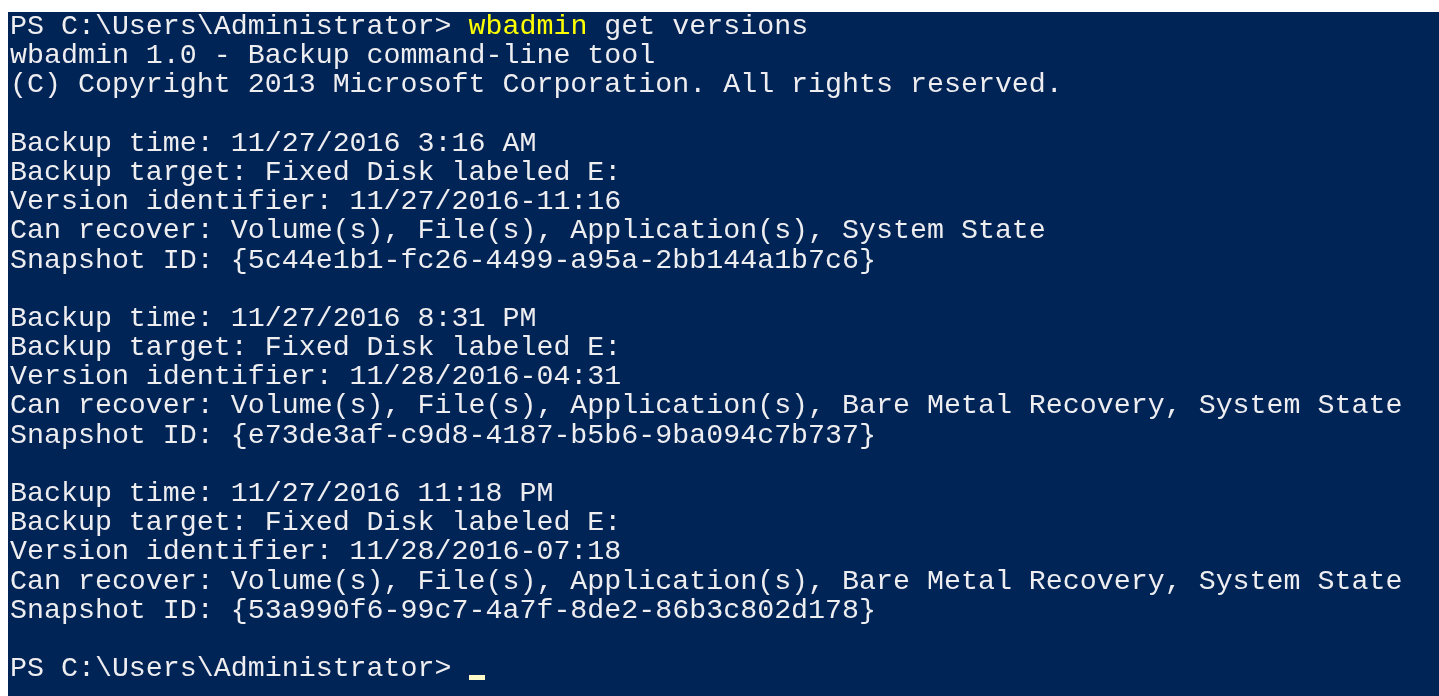 The image size is (1439, 696). What do you see at coordinates (282, 493) in the screenshot?
I see `output-text: Backup time: 11/27/2016 11:18 PM` at bounding box center [282, 493].